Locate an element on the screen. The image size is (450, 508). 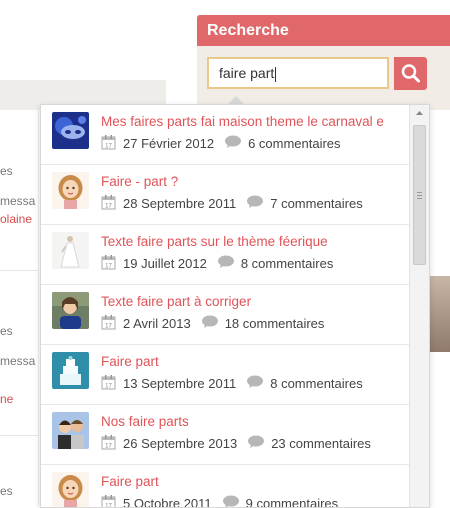
result-comments: 6 commentaires is located at coordinates (294, 143).